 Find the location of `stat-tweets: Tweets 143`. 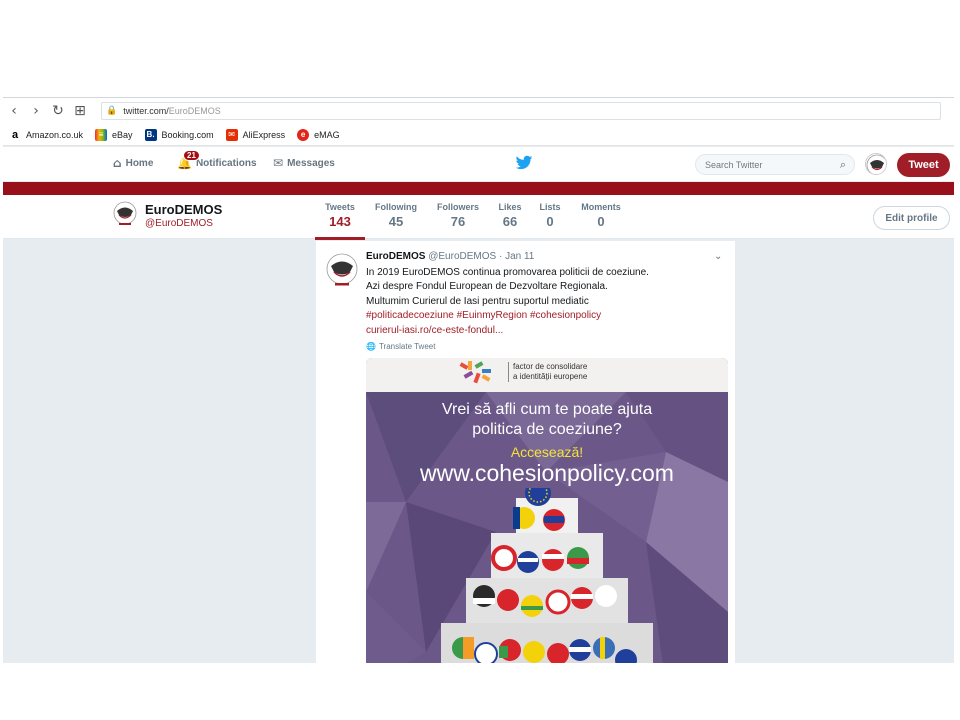

stat-tweets: Tweets 143 is located at coordinates (340, 221).